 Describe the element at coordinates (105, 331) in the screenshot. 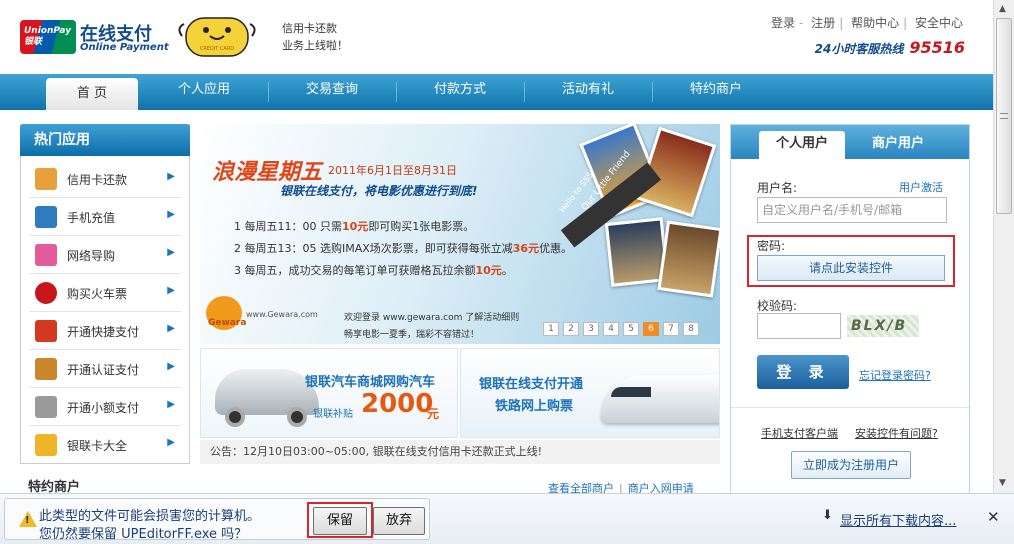

I see `sidebar-item-quick-pay: 开通快捷支付 ▶` at that location.